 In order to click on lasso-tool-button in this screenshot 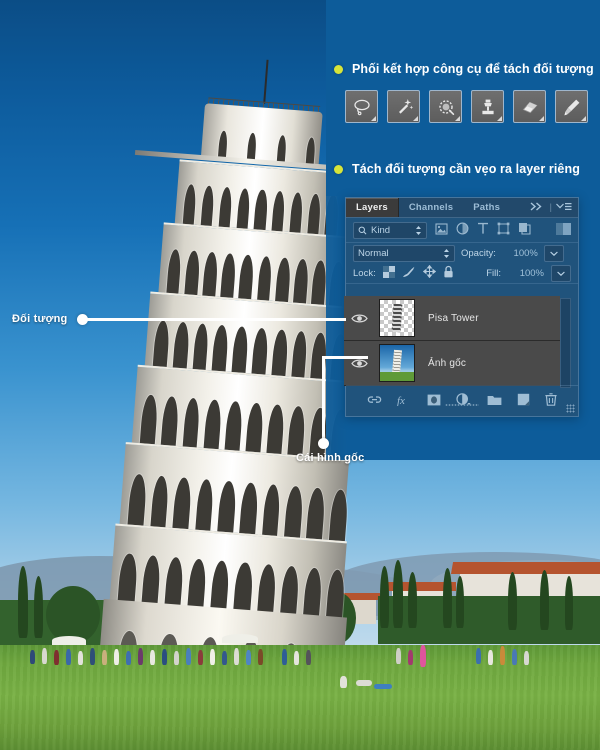, I will do `click(361, 106)`.